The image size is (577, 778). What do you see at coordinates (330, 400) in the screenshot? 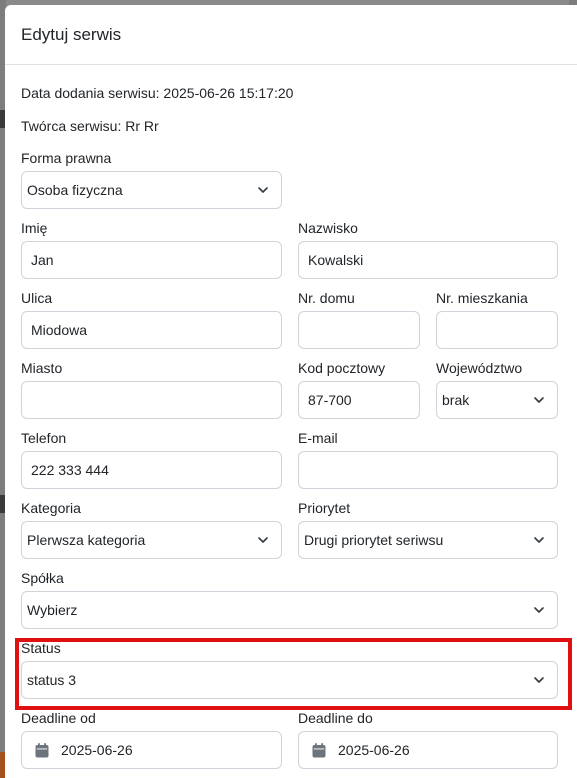
I see `postal-code-value: 87-700` at bounding box center [330, 400].